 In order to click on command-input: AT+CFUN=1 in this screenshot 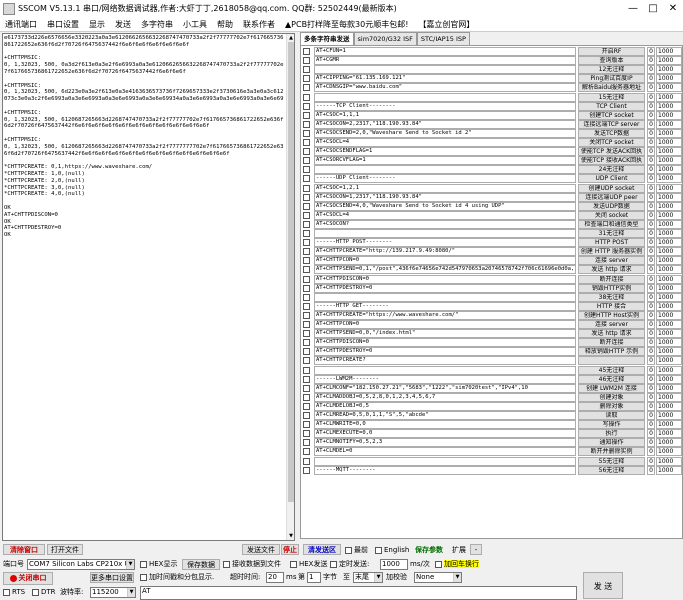, I will do `click(445, 51)`.